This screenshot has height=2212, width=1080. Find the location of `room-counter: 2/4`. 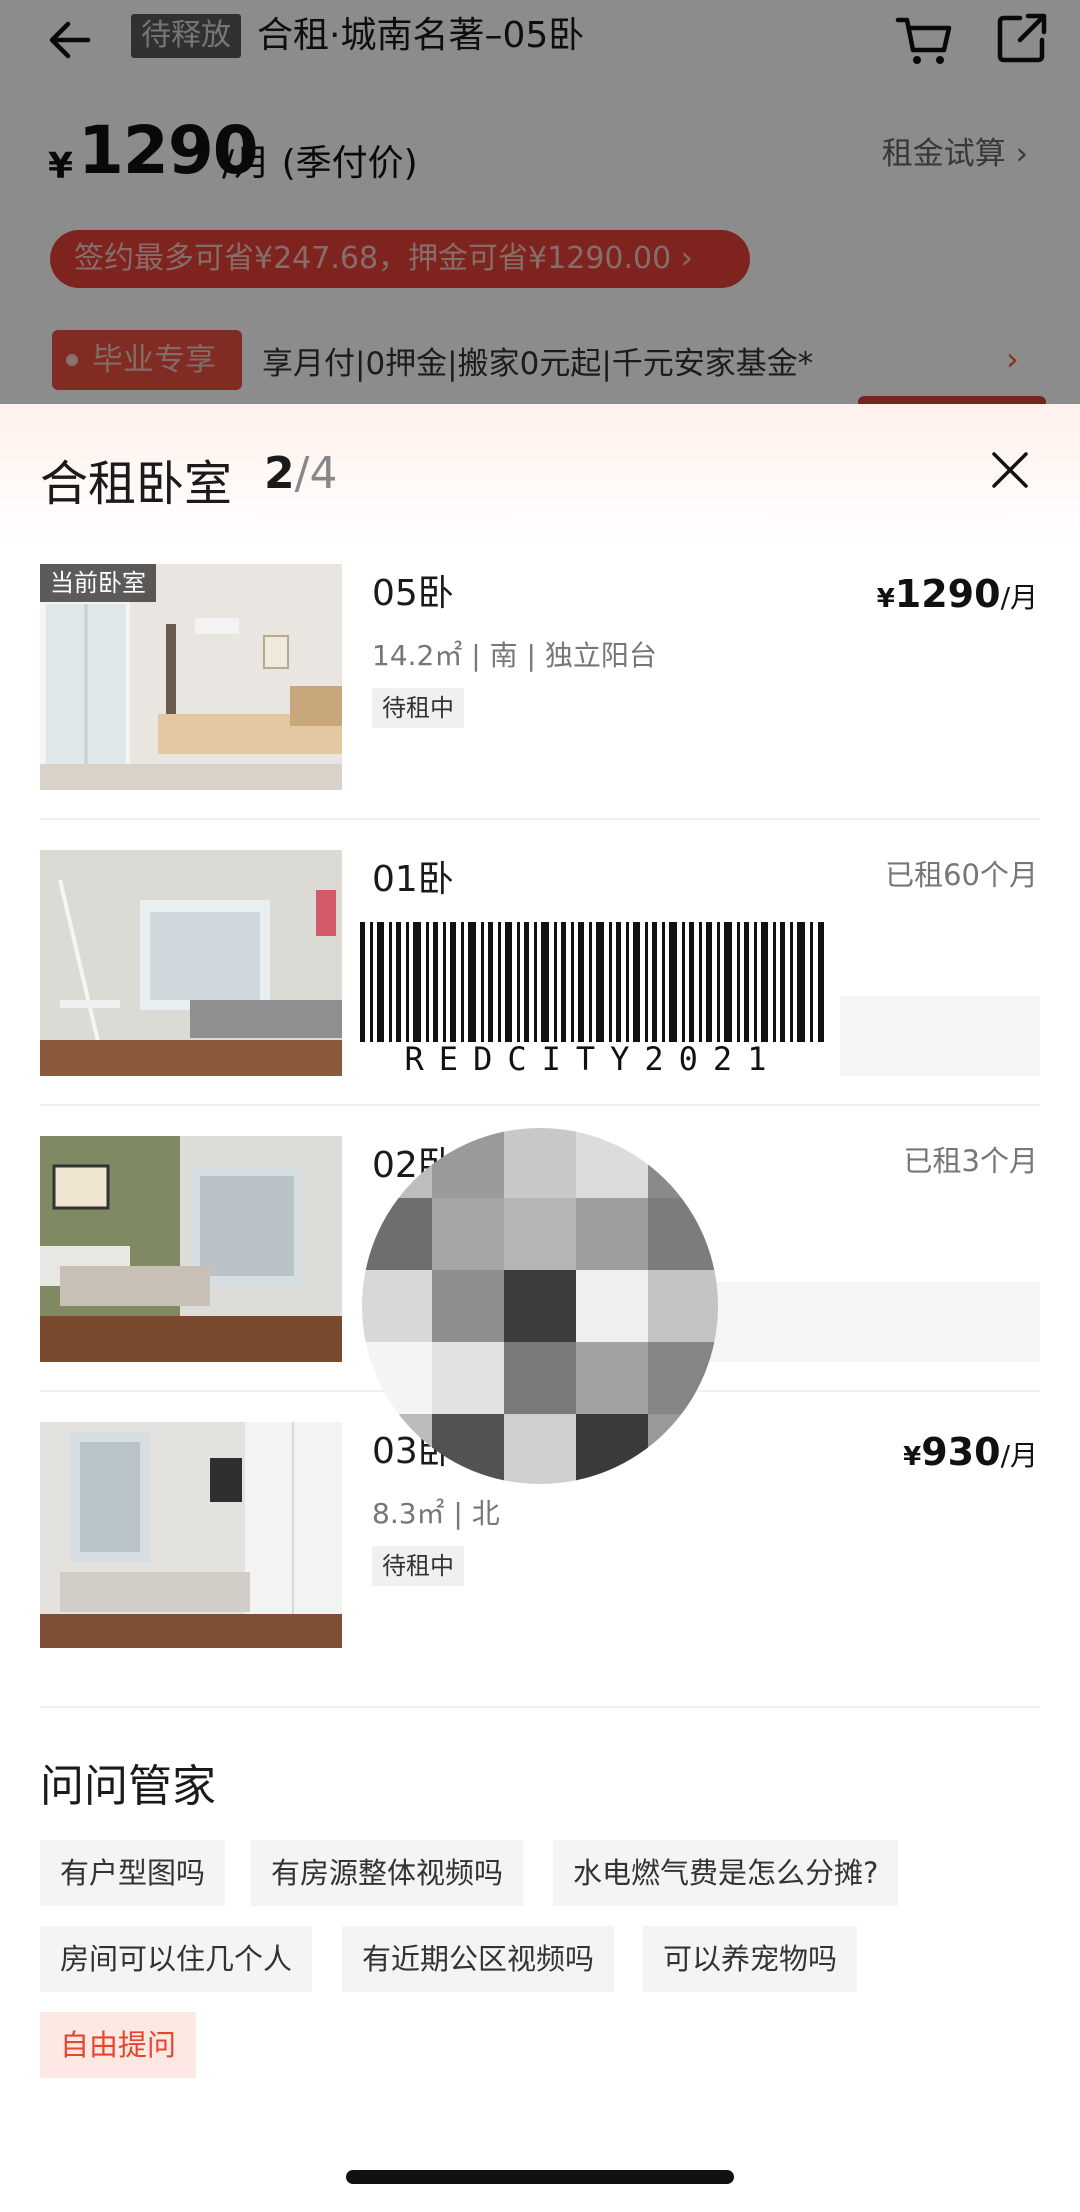

room-counter: 2/4 is located at coordinates (300, 473).